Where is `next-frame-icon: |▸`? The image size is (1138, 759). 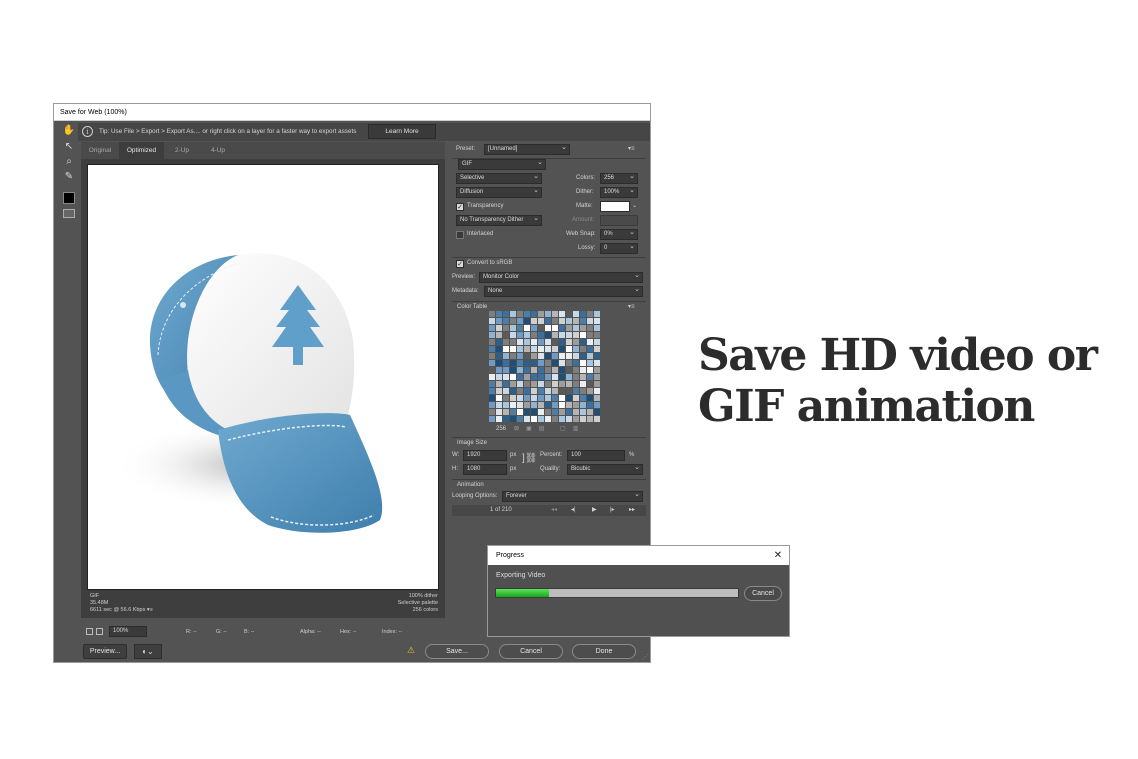
next-frame-icon: |▸ is located at coordinates (612, 510).